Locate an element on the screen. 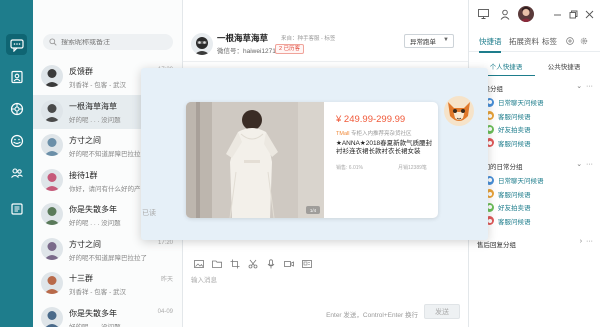 This screenshot has height=327, width=600. send-hint: Enter 发送，Control+Enter 换行 is located at coordinates (372, 315).